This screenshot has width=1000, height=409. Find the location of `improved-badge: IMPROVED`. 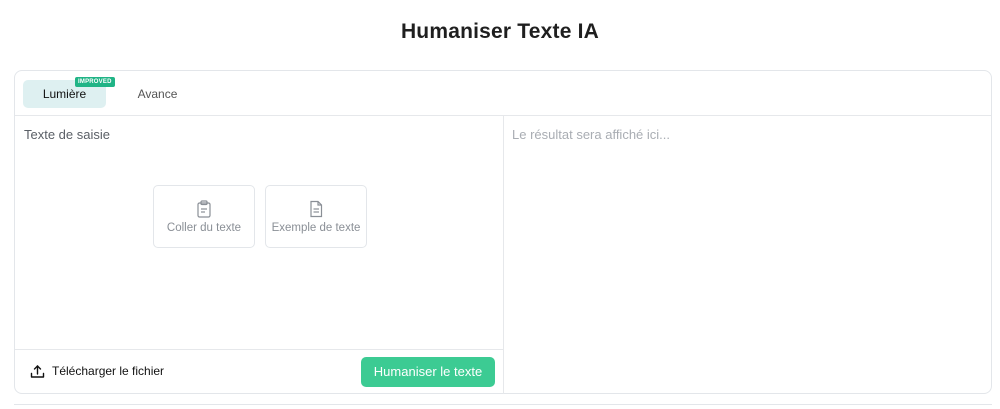

improved-badge: IMPROVED is located at coordinates (95, 82).